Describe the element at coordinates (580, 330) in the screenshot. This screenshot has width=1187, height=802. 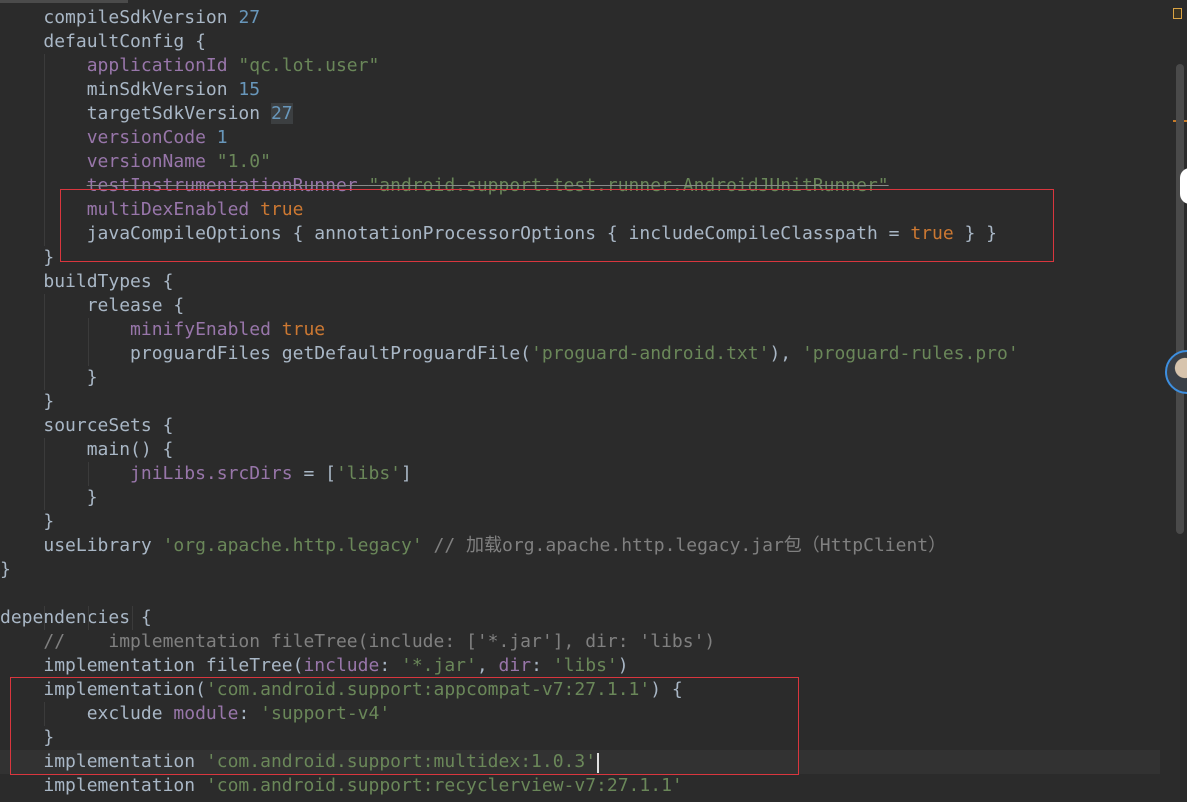
I see `code-line: minifyEnabled true` at that location.